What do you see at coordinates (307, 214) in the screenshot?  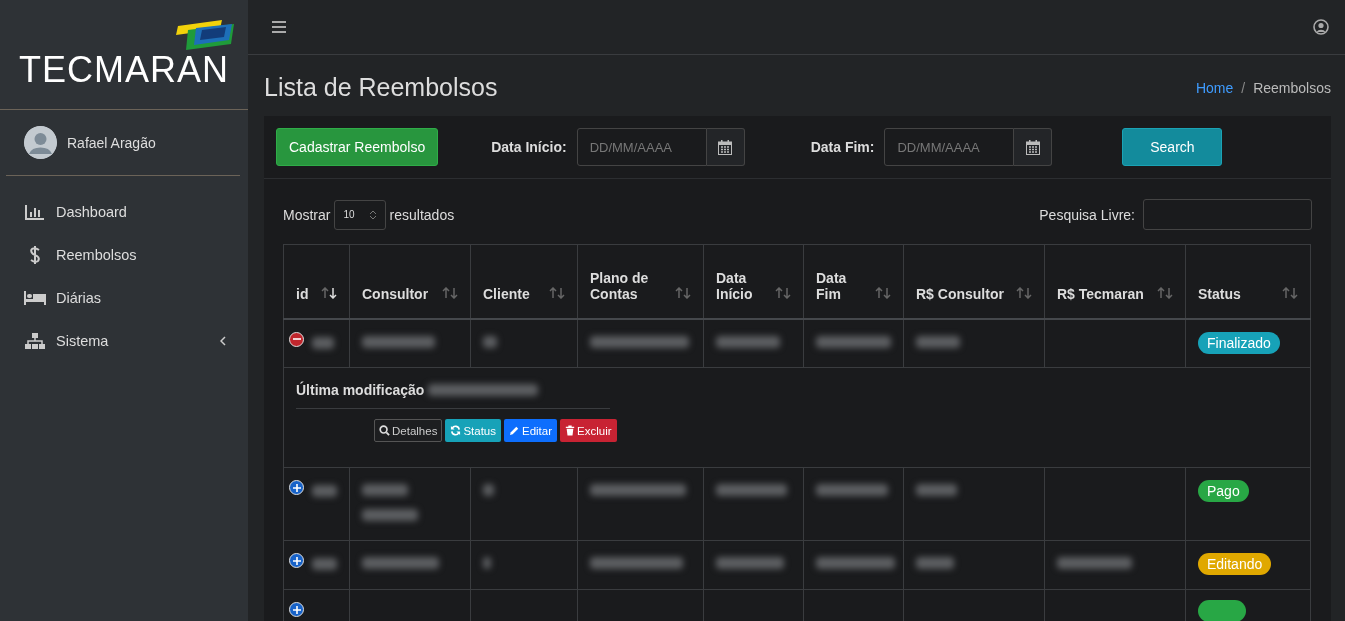 I see `show-label: Mostrar` at bounding box center [307, 214].